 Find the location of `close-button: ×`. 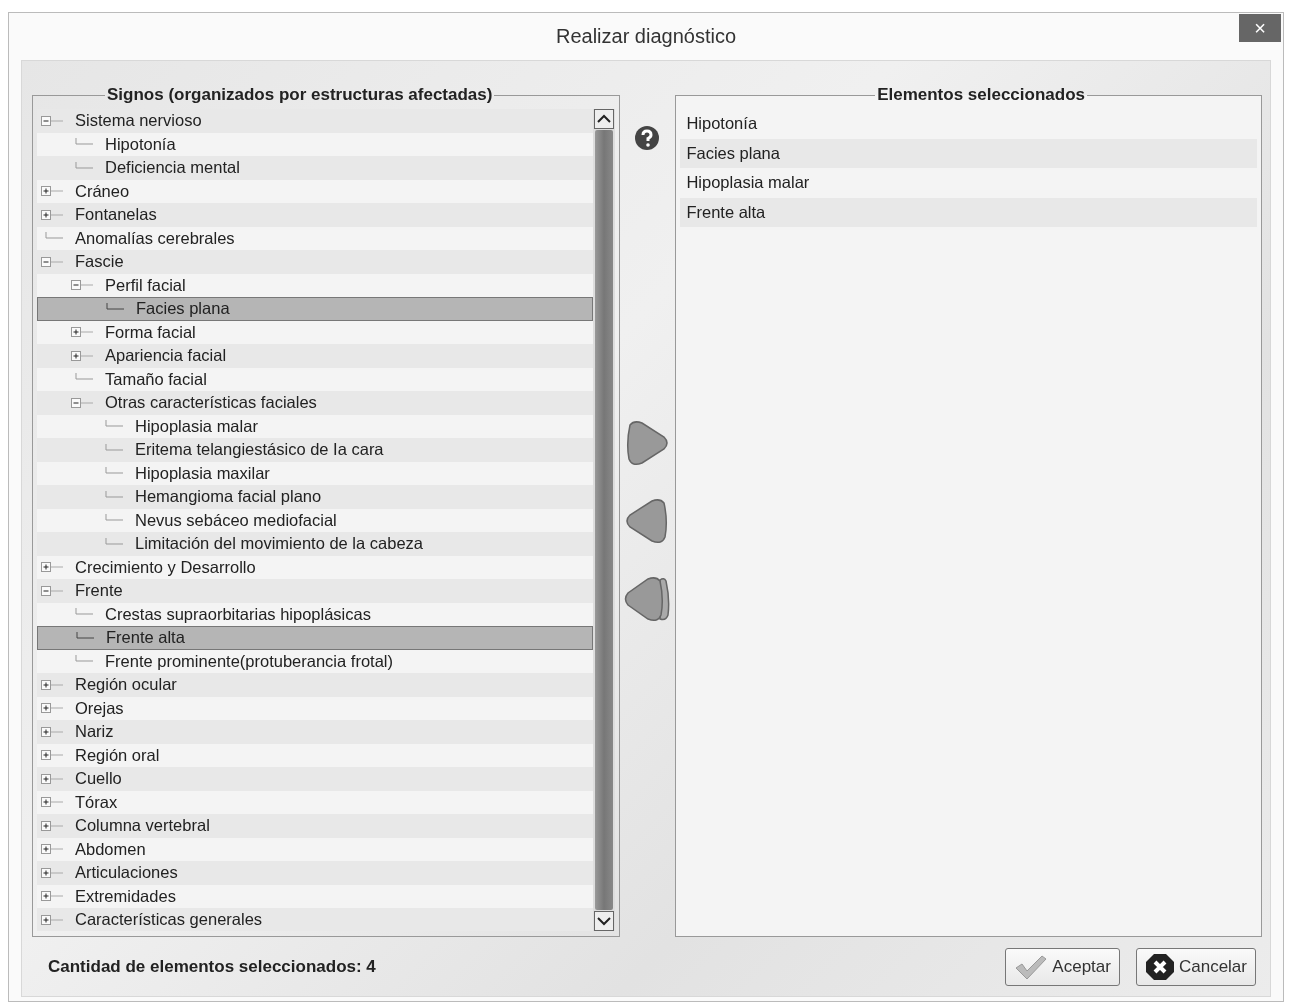

close-button: × is located at coordinates (1260, 28).